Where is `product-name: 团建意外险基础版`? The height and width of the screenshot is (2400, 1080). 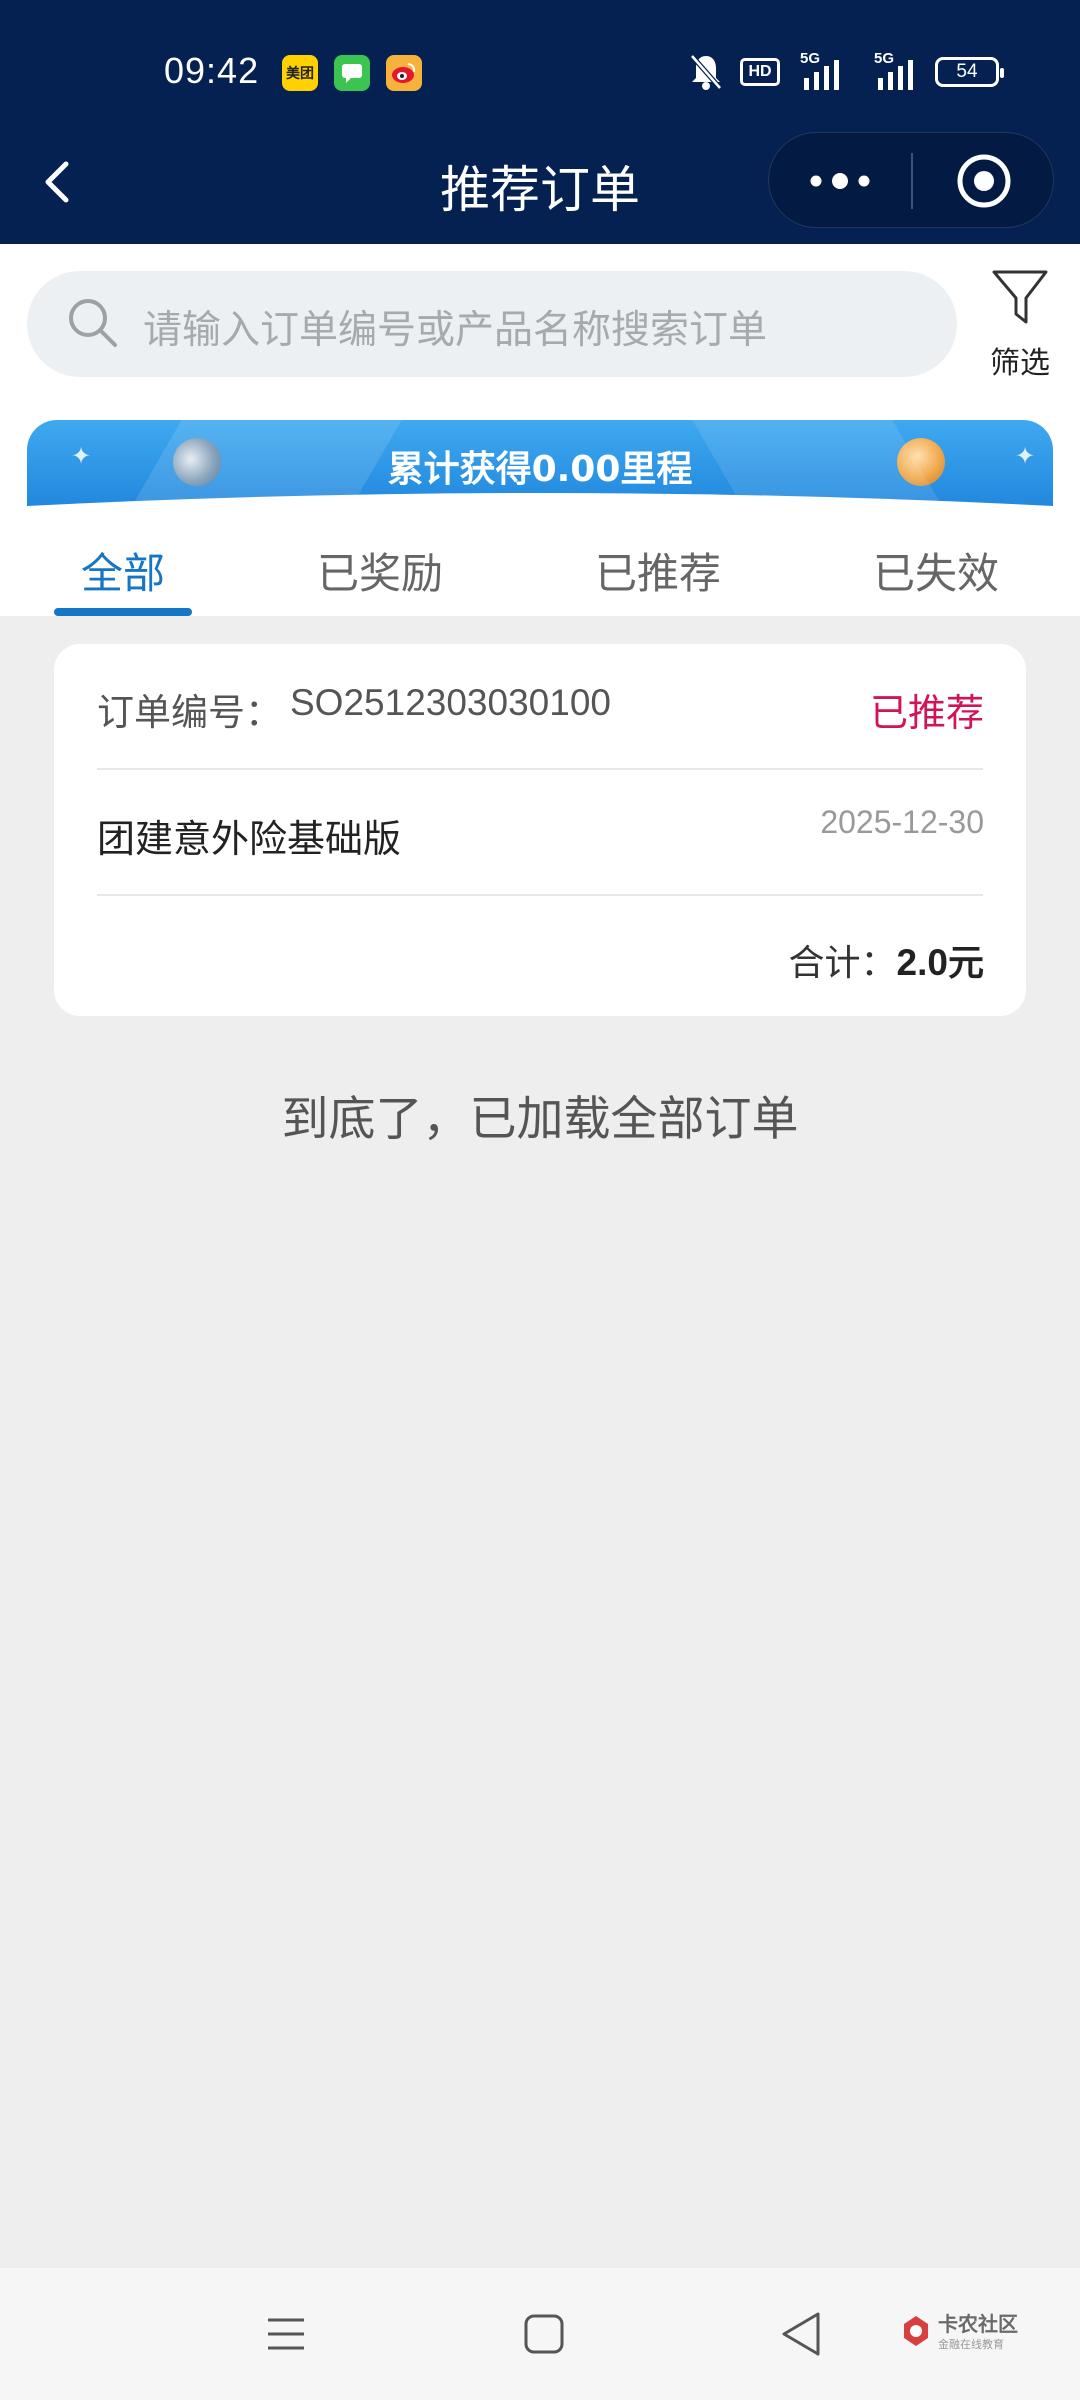 product-name: 团建意外险基础版 is located at coordinates (249, 839).